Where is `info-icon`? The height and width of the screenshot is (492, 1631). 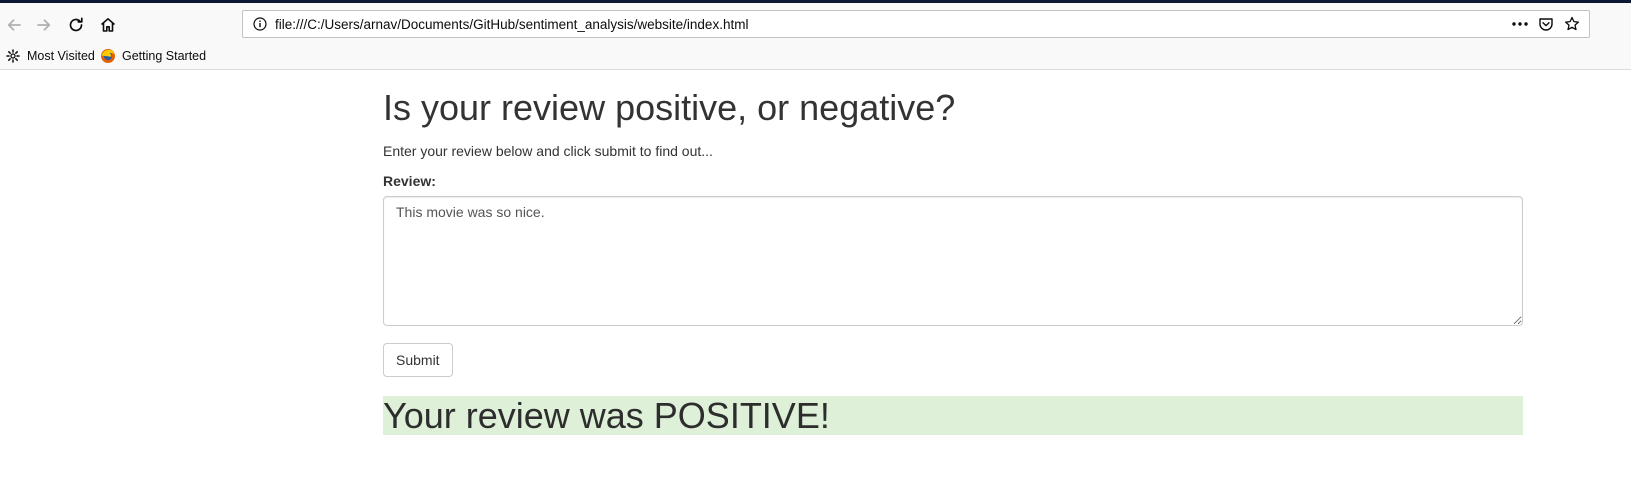
info-icon is located at coordinates (260, 24).